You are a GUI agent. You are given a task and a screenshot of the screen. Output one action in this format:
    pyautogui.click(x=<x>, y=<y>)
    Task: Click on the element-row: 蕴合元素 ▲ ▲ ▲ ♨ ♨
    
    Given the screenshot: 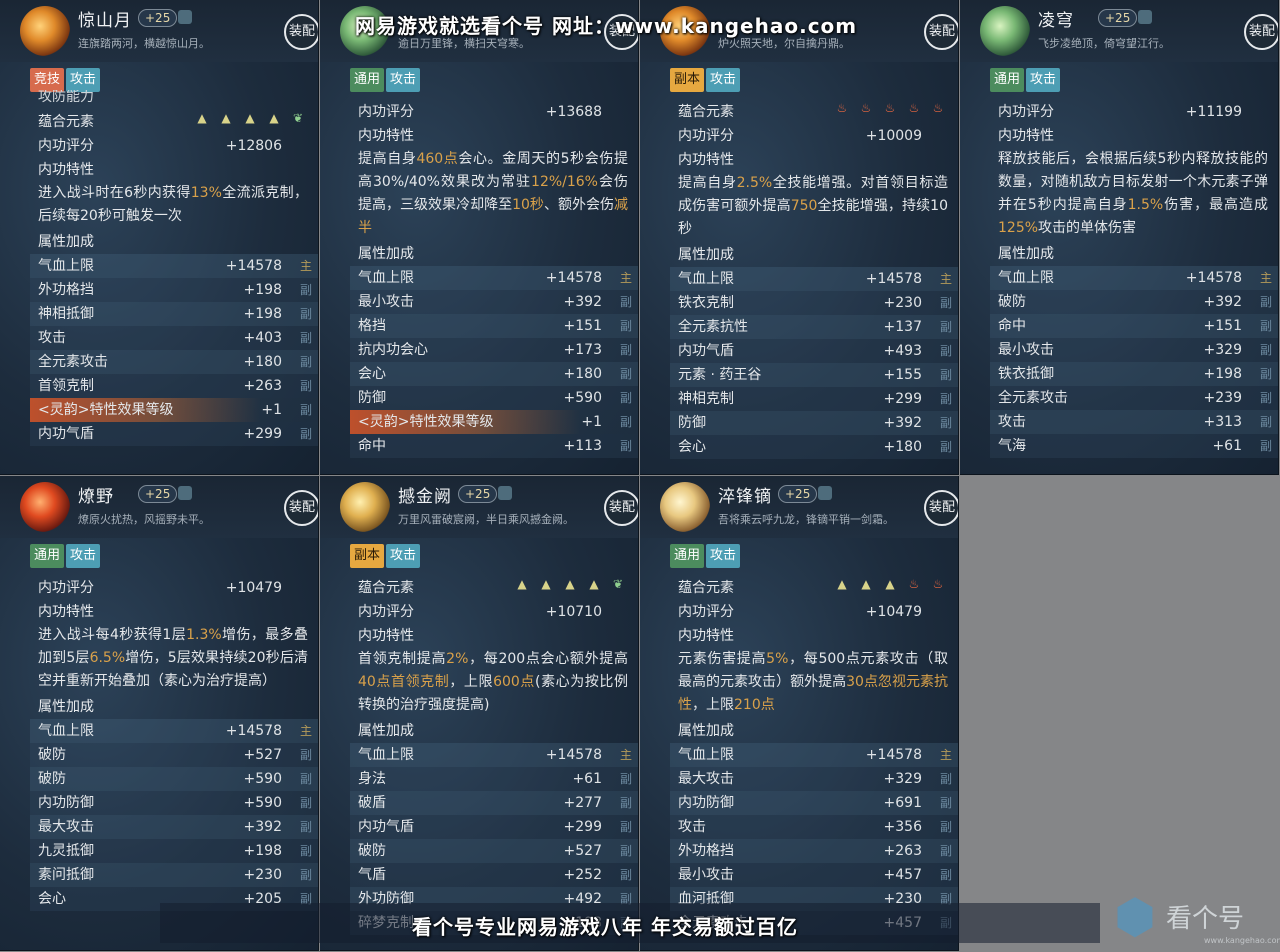 What is the action you would take?
    pyautogui.click(x=814, y=588)
    